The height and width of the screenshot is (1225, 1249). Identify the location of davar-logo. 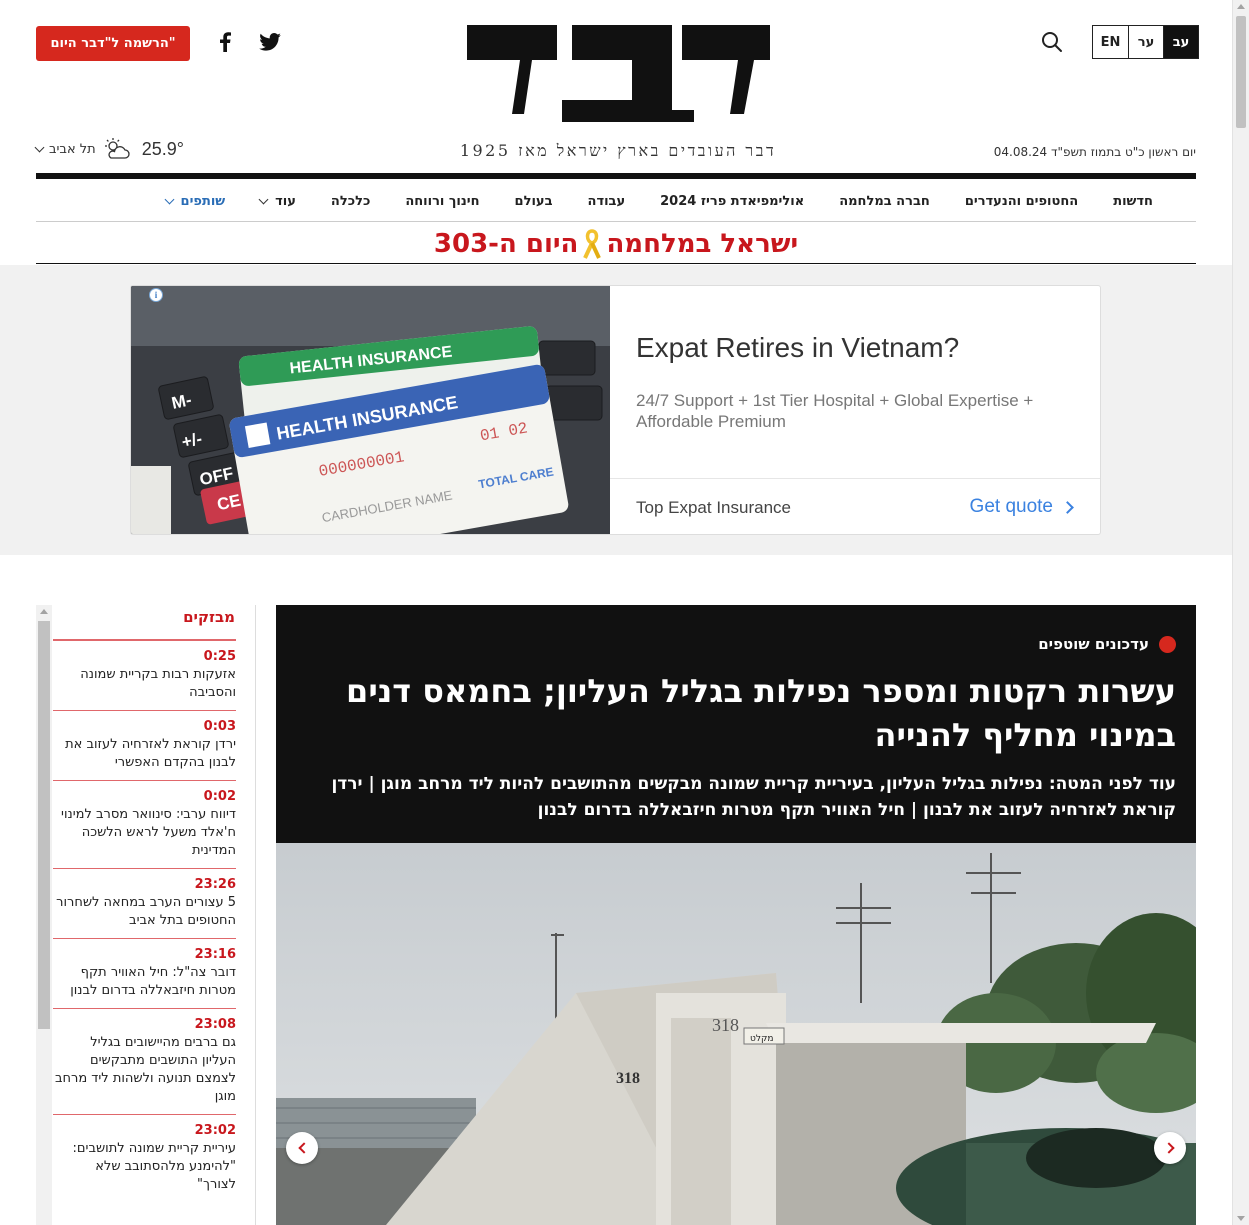
(617, 72).